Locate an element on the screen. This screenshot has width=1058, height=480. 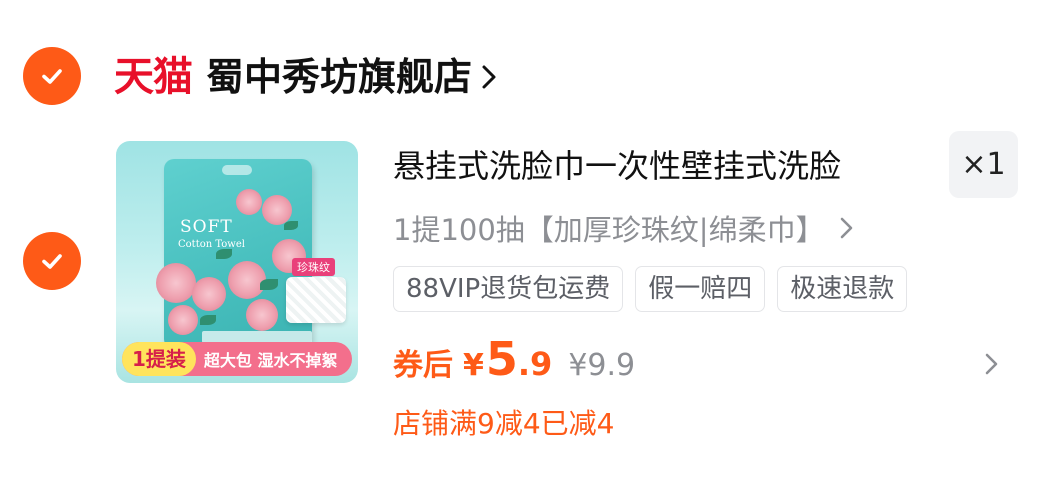
pearl-texture-tag: 珍珠纹 is located at coordinates (313, 267).